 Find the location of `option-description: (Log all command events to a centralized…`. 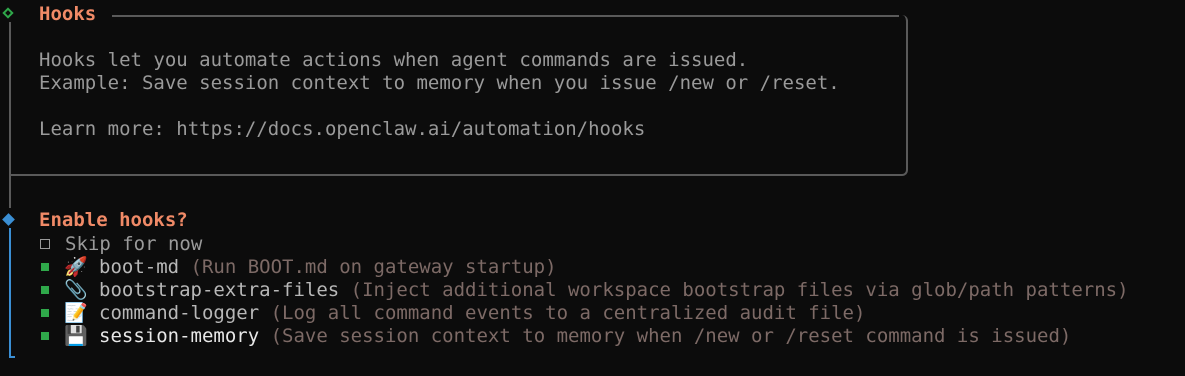

option-description: (Log all command events to a centralized… is located at coordinates (562, 312).